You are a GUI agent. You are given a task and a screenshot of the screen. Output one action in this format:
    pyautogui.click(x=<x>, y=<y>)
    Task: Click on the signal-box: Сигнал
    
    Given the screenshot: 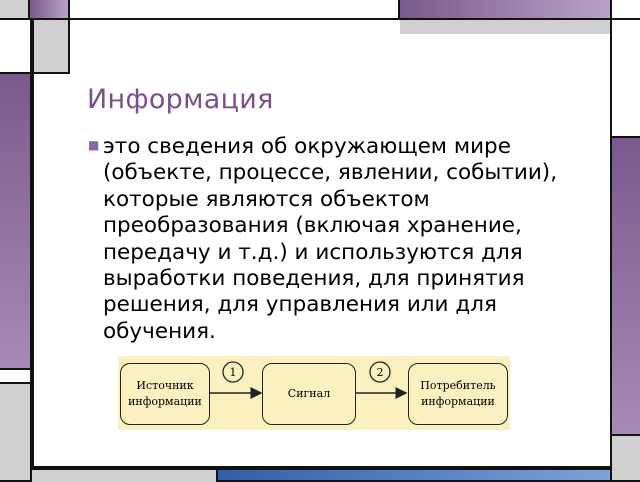 What is the action you would take?
    pyautogui.click(x=309, y=394)
    